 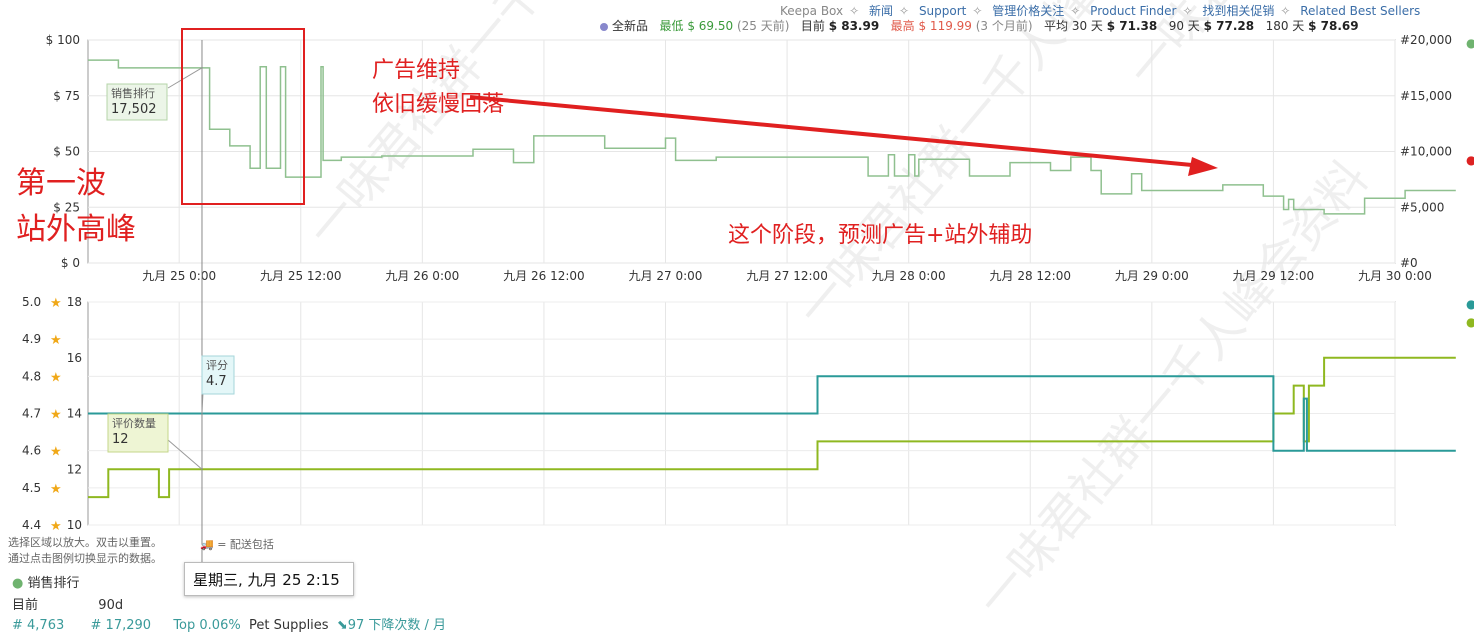 What do you see at coordinates (134, 109) in the screenshot?
I see `sales-rank-tooltip-value: 17,502` at bounding box center [134, 109].